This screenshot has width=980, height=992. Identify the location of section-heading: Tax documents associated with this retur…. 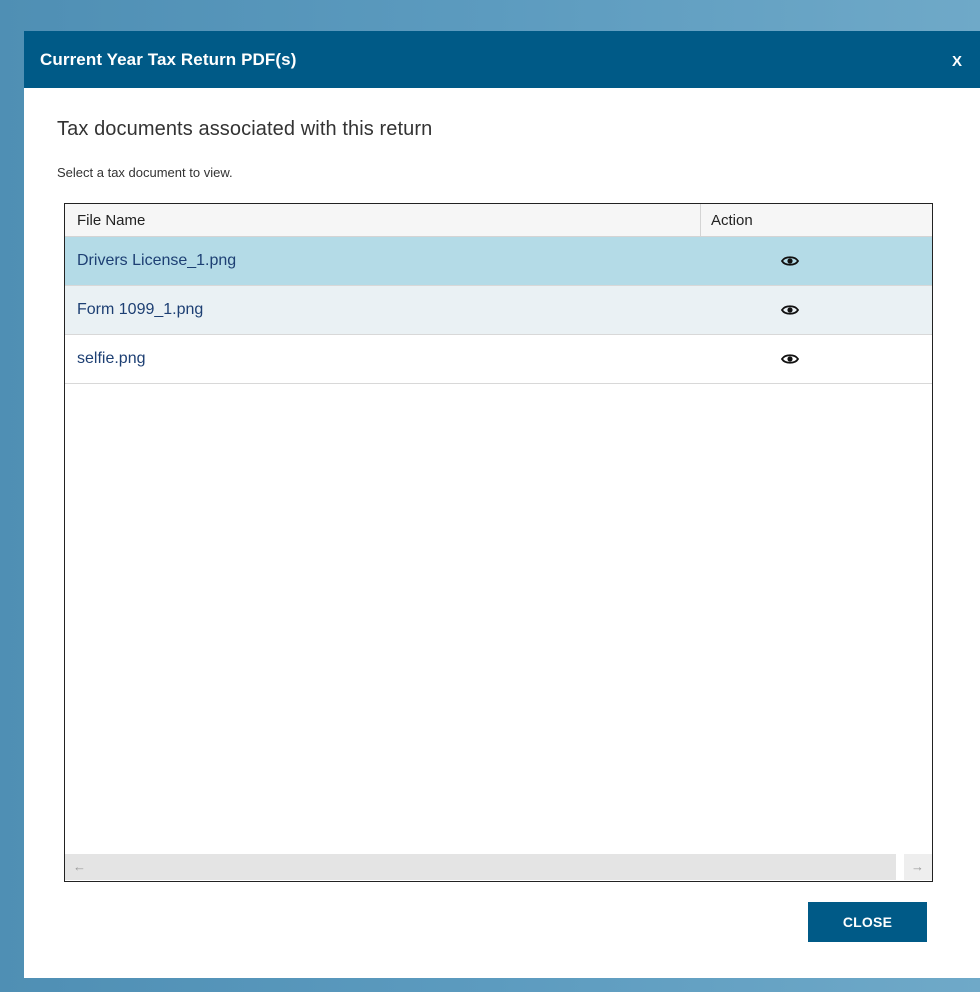
(245, 129).